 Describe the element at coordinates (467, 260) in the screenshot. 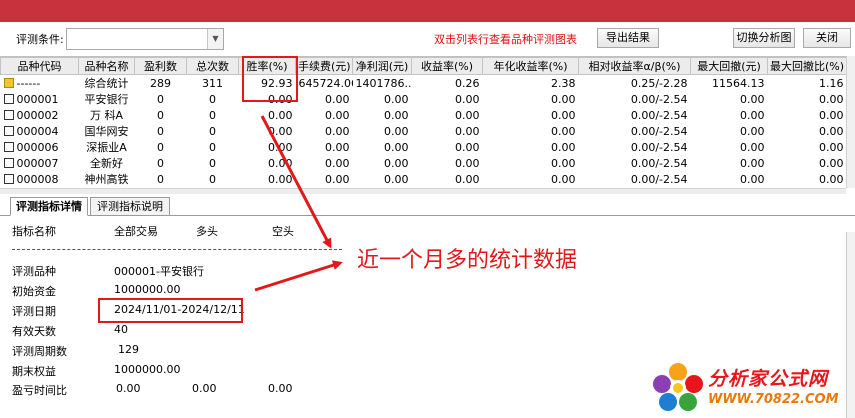

I see `annotation-text: 近一个月多的统计数据` at that location.